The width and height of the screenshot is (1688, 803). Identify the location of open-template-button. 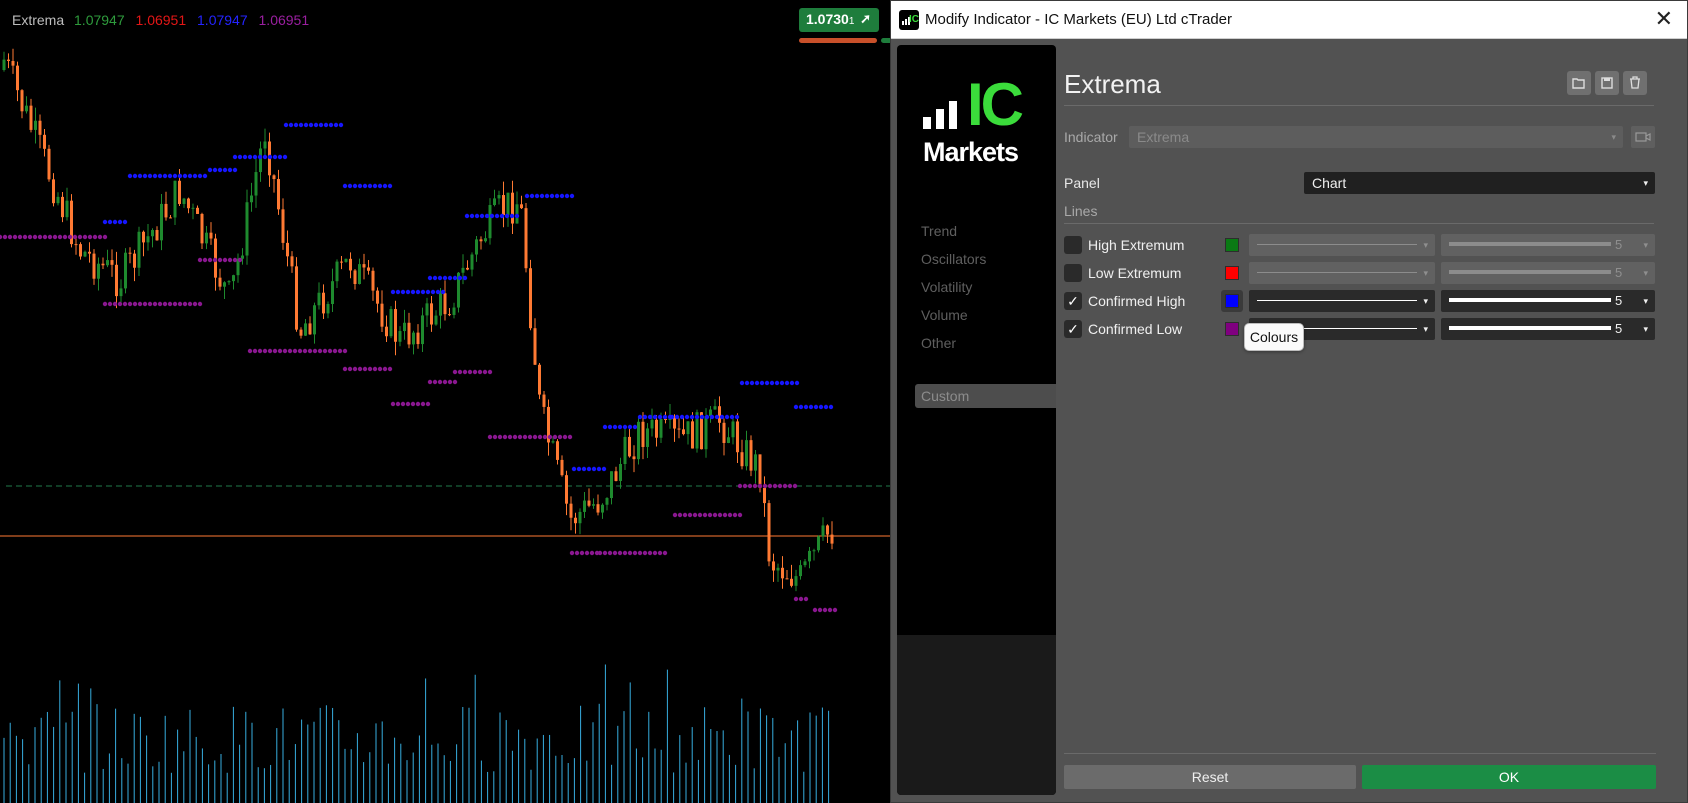
(1579, 83).